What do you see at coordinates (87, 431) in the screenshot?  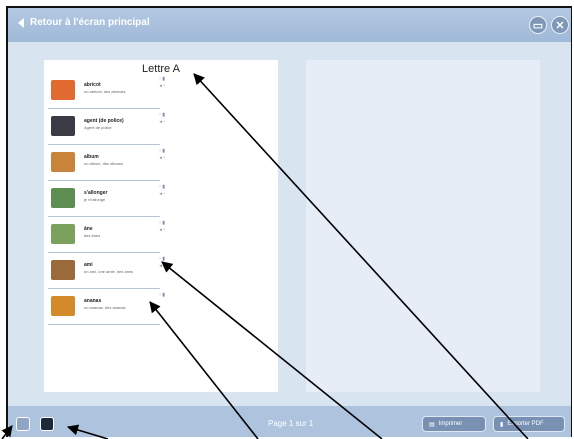 I see `arrow-to-contrast-button` at bounding box center [87, 431].